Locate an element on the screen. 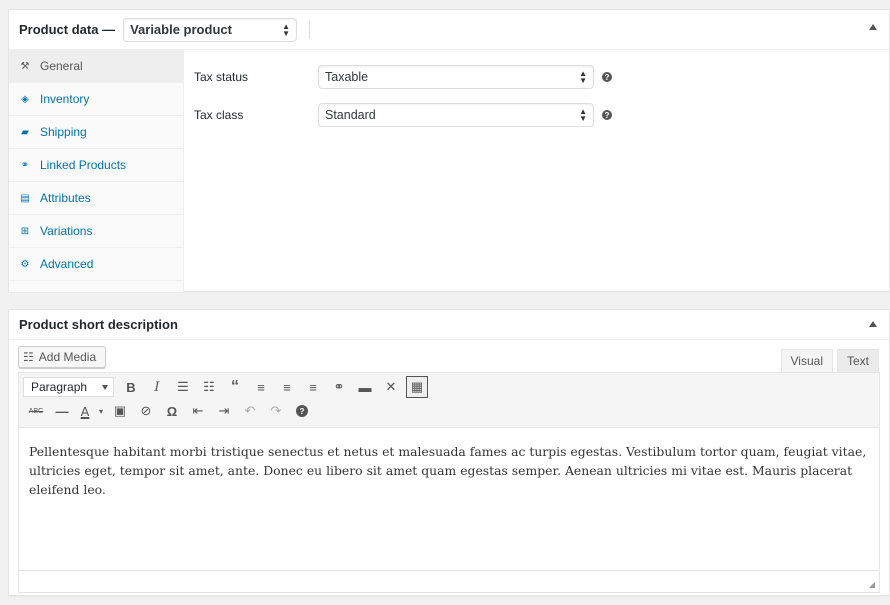 The height and width of the screenshot is (605, 890). short-description-title: Product short description is located at coordinates (98, 324).